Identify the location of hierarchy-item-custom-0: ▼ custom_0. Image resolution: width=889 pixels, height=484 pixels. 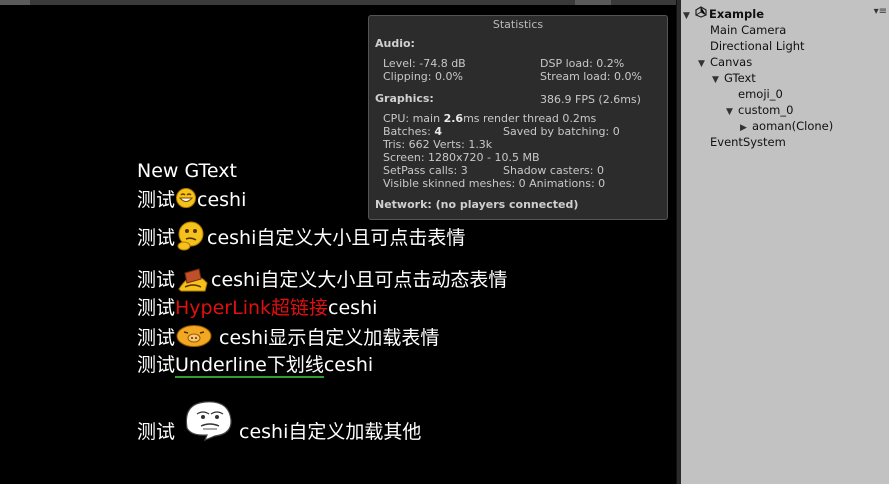
(759, 110).